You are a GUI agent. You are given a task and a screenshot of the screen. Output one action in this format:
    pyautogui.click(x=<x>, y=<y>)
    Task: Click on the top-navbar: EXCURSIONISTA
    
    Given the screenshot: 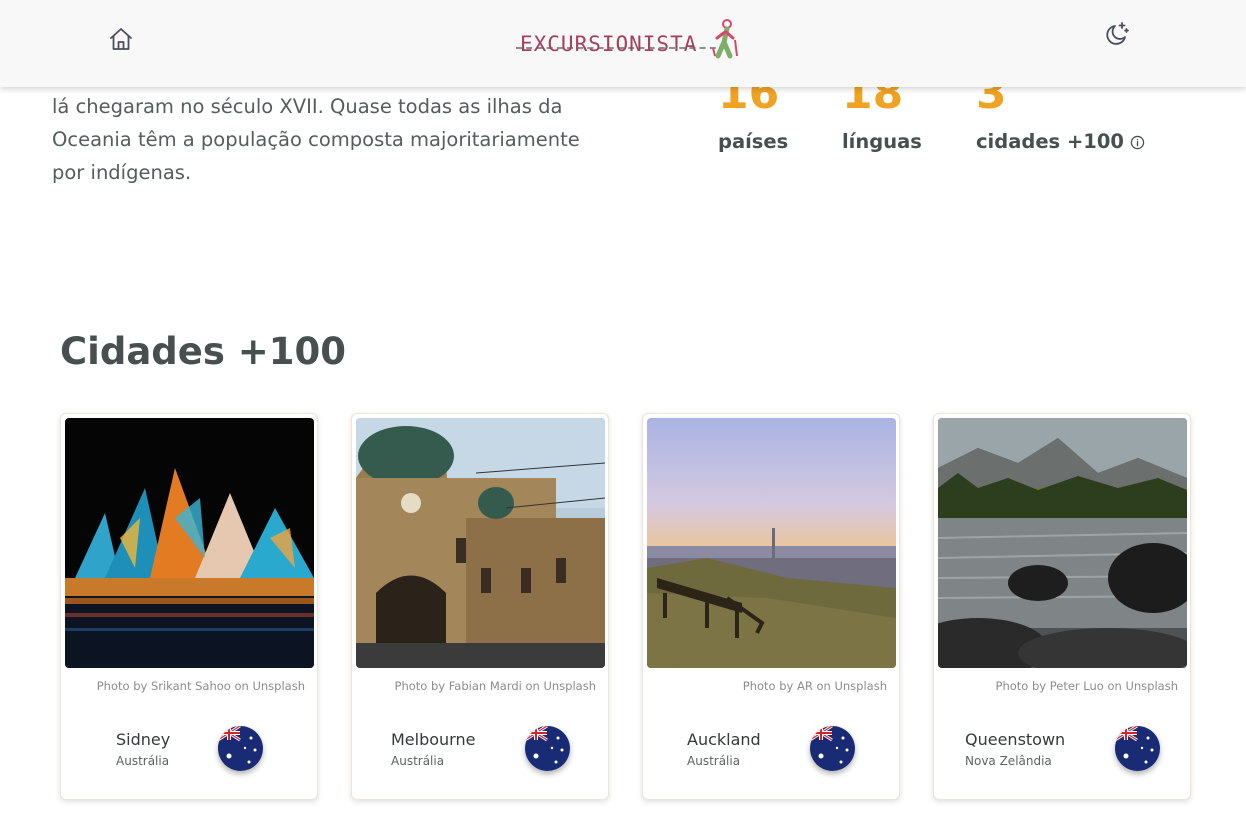 What is the action you would take?
    pyautogui.click(x=623, y=43)
    